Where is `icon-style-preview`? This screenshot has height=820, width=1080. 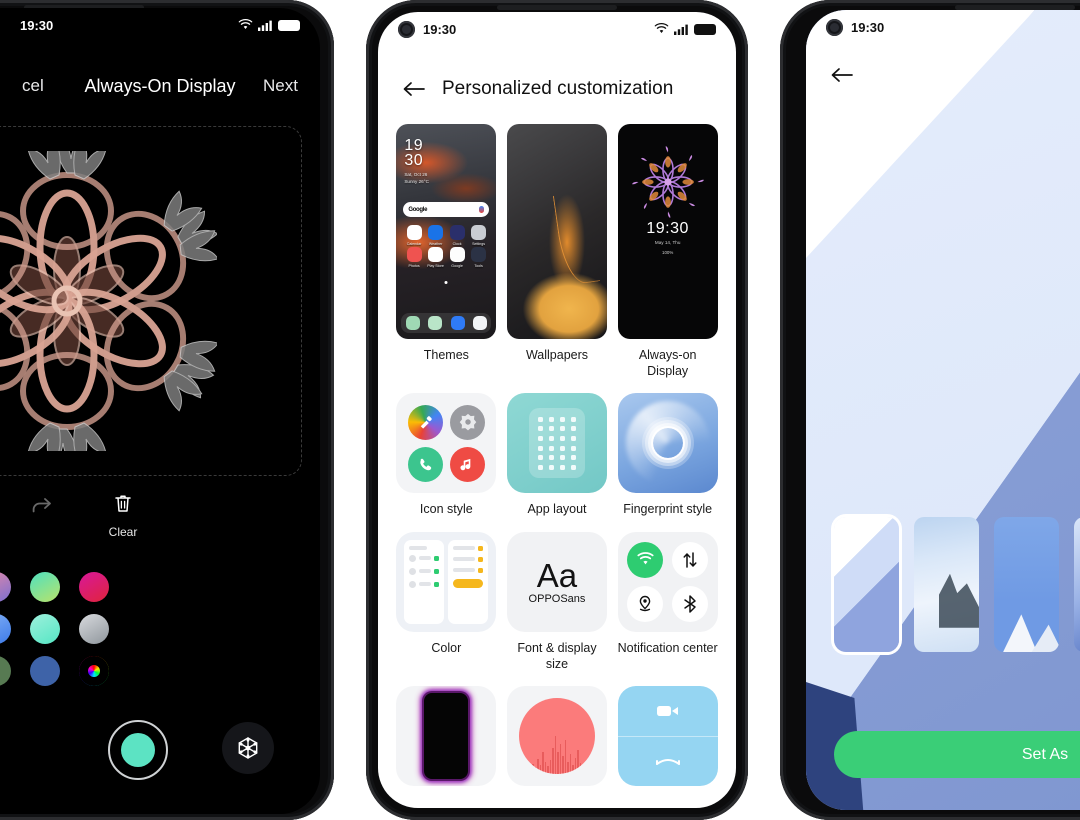
icon-style-preview is located at coordinates (446, 443).